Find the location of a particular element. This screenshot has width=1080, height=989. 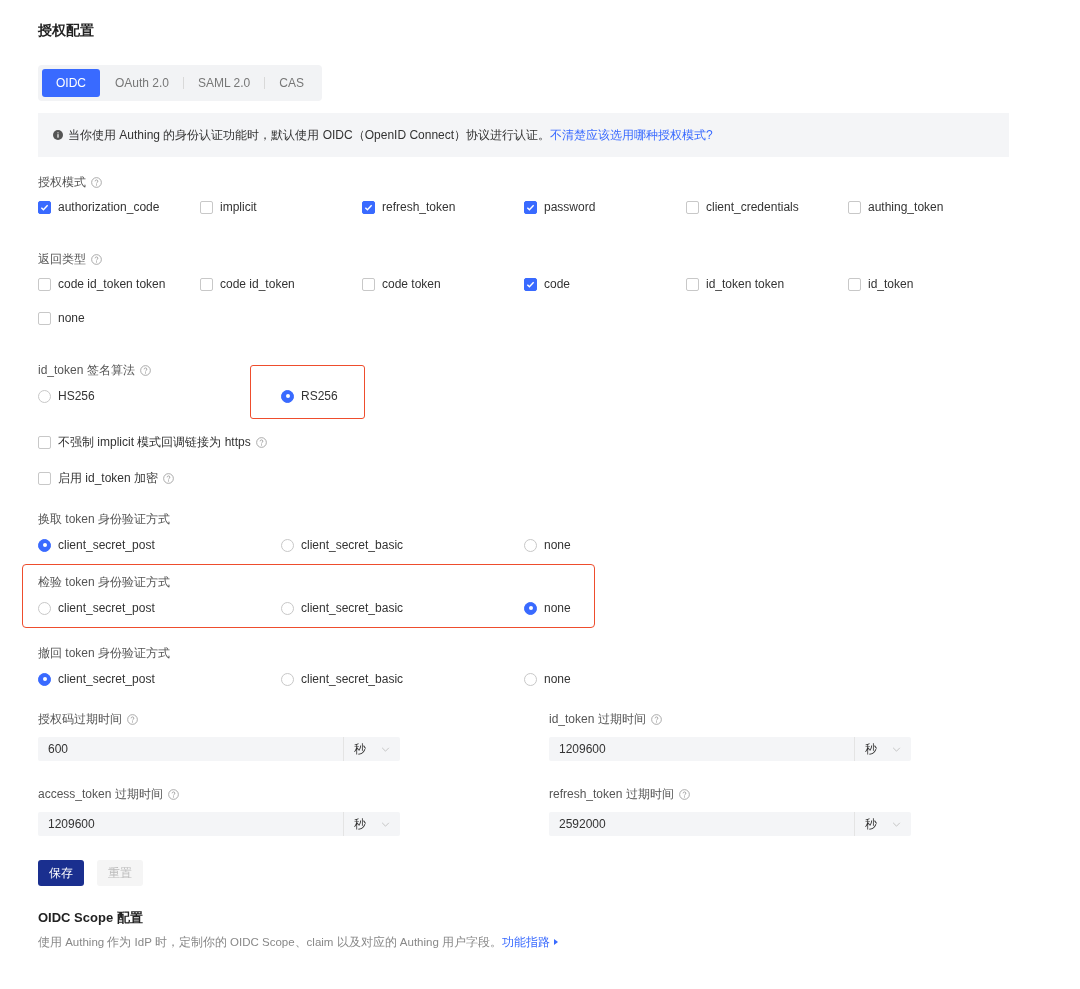

field-label: 授权模式 is located at coordinates (62, 182).